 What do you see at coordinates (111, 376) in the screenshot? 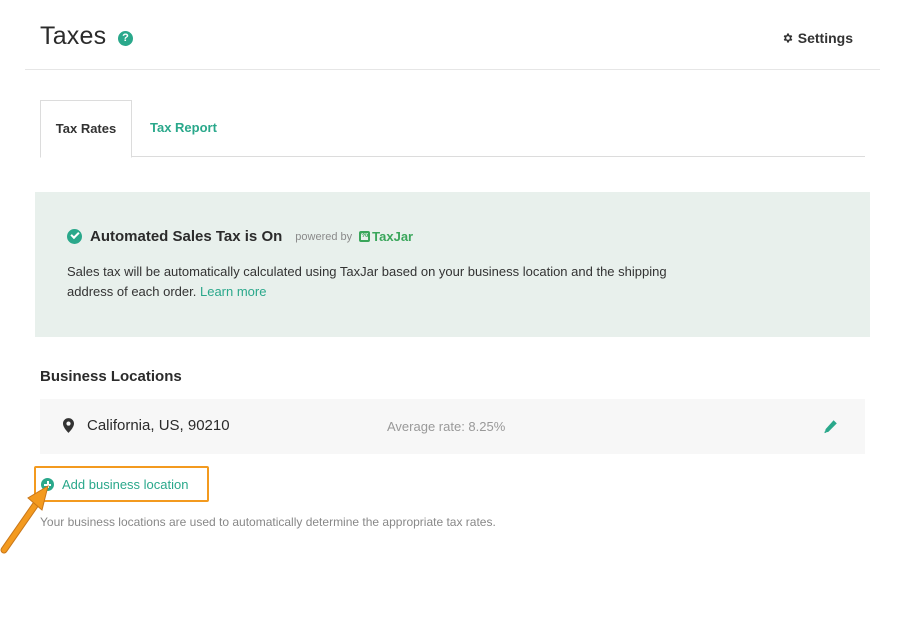
I see `business-locations-heading: Business Locations` at bounding box center [111, 376].